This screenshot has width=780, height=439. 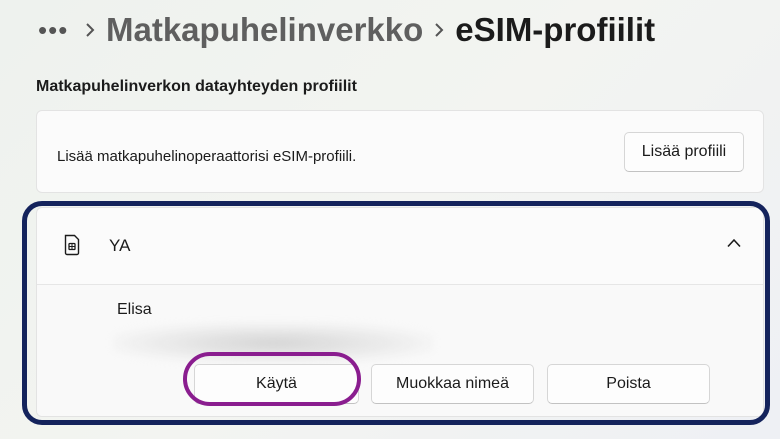 What do you see at coordinates (264, 30) in the screenshot?
I see `breadcrumb-parent-link: Matkapuhelinverkko` at bounding box center [264, 30].